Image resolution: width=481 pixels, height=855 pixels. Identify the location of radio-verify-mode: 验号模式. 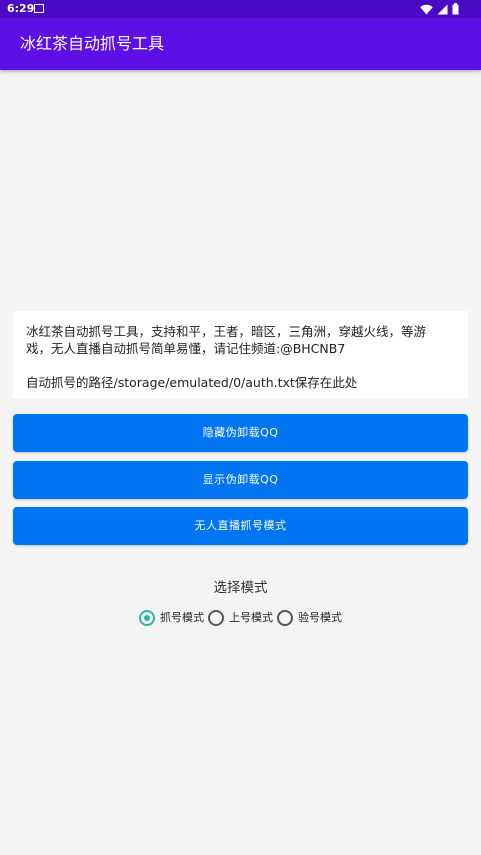
(309, 618).